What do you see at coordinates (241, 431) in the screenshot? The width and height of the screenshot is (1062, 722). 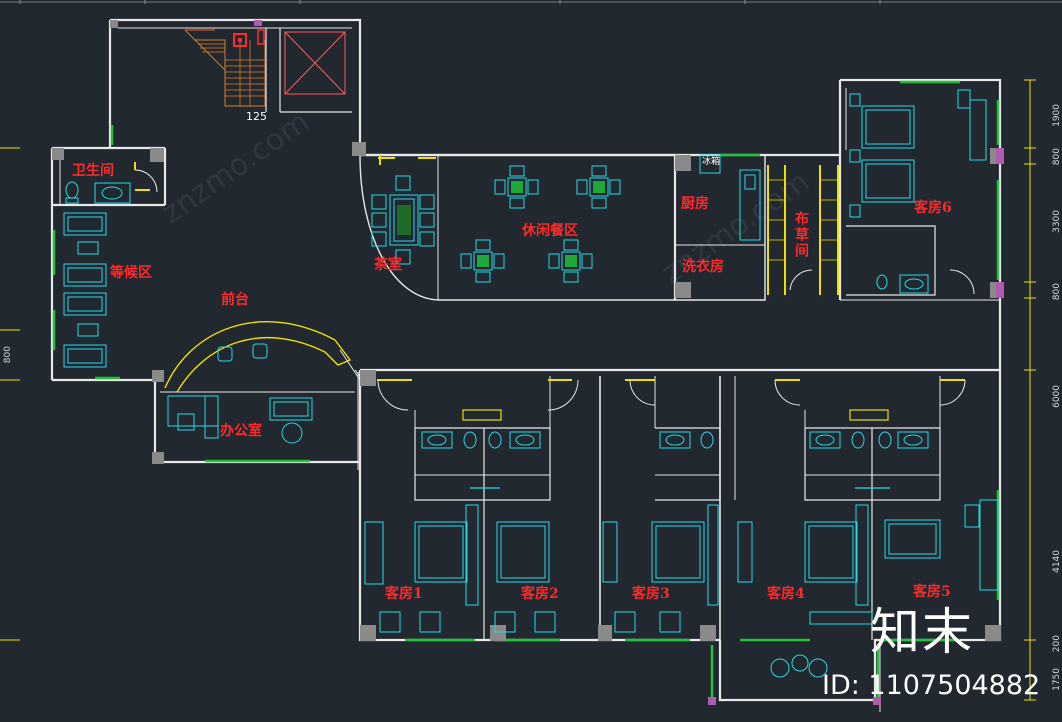 I see `room-label-office: 办公室` at bounding box center [241, 431].